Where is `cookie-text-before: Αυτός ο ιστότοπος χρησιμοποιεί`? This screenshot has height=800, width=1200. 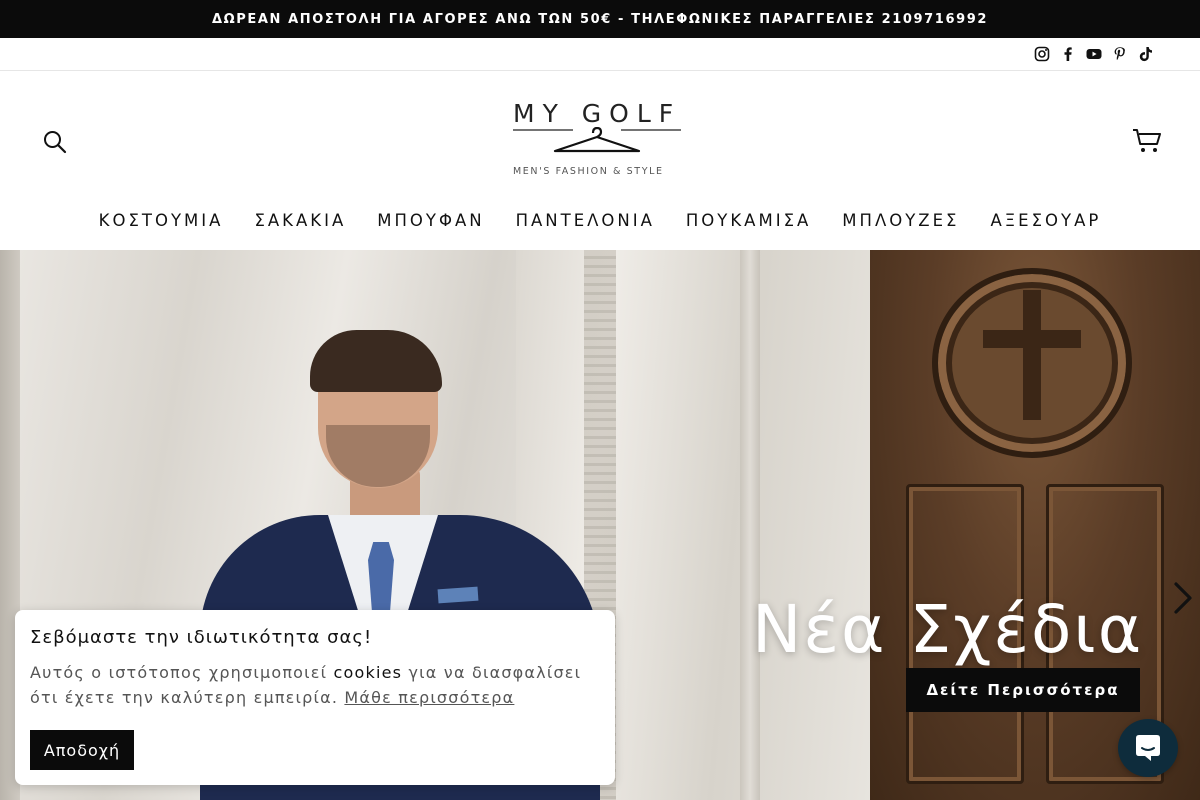 cookie-text-before: Αυτός ο ιστότοπος χρησιμοποιεί is located at coordinates (182, 672).